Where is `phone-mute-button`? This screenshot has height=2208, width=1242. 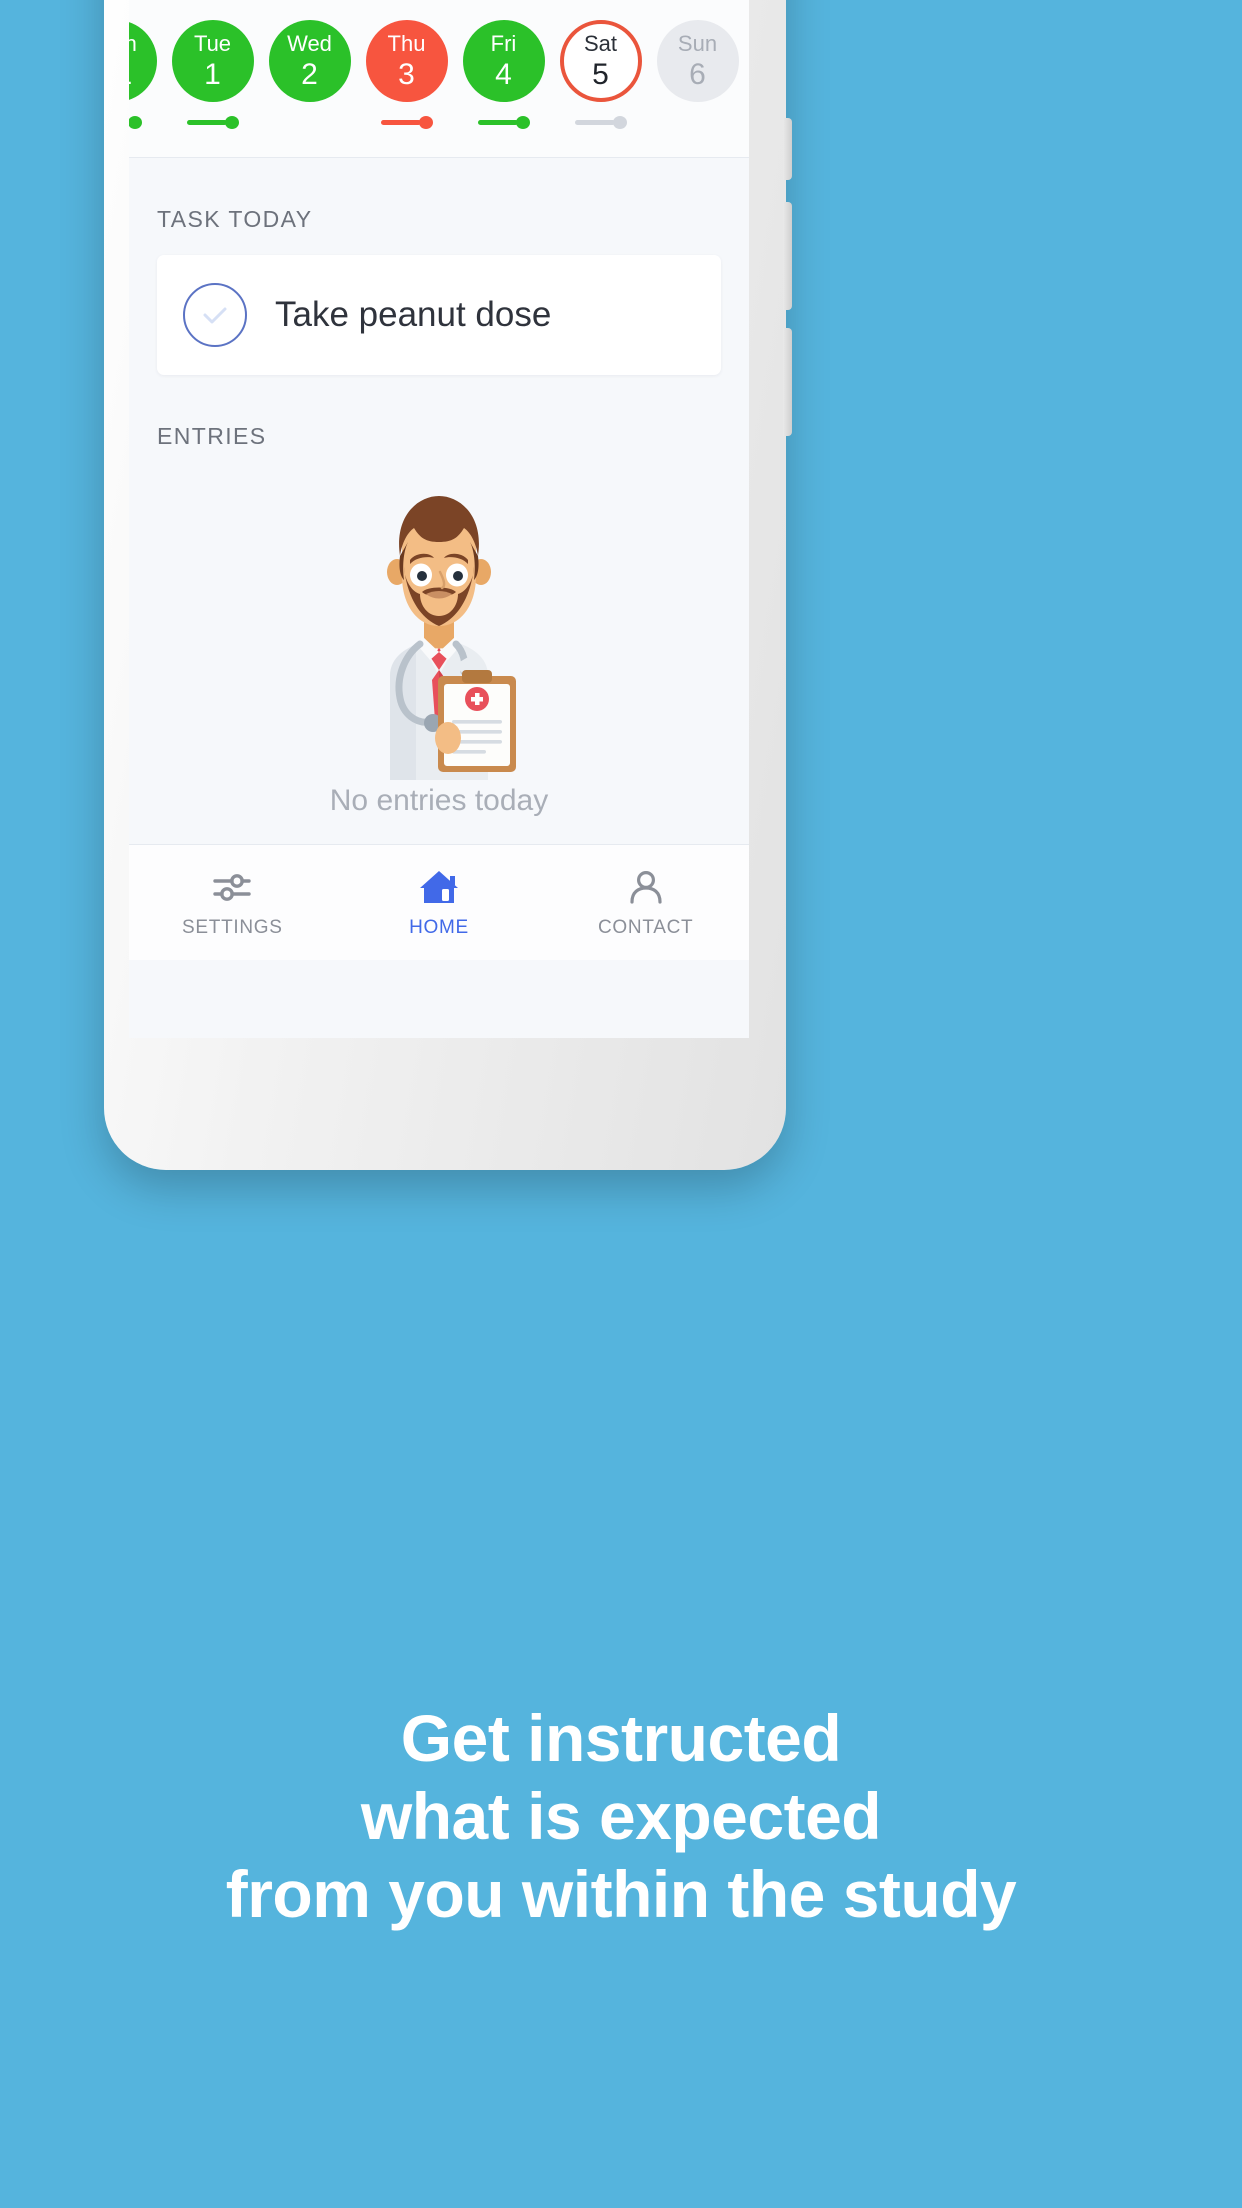
phone-mute-button is located at coordinates (787, 149).